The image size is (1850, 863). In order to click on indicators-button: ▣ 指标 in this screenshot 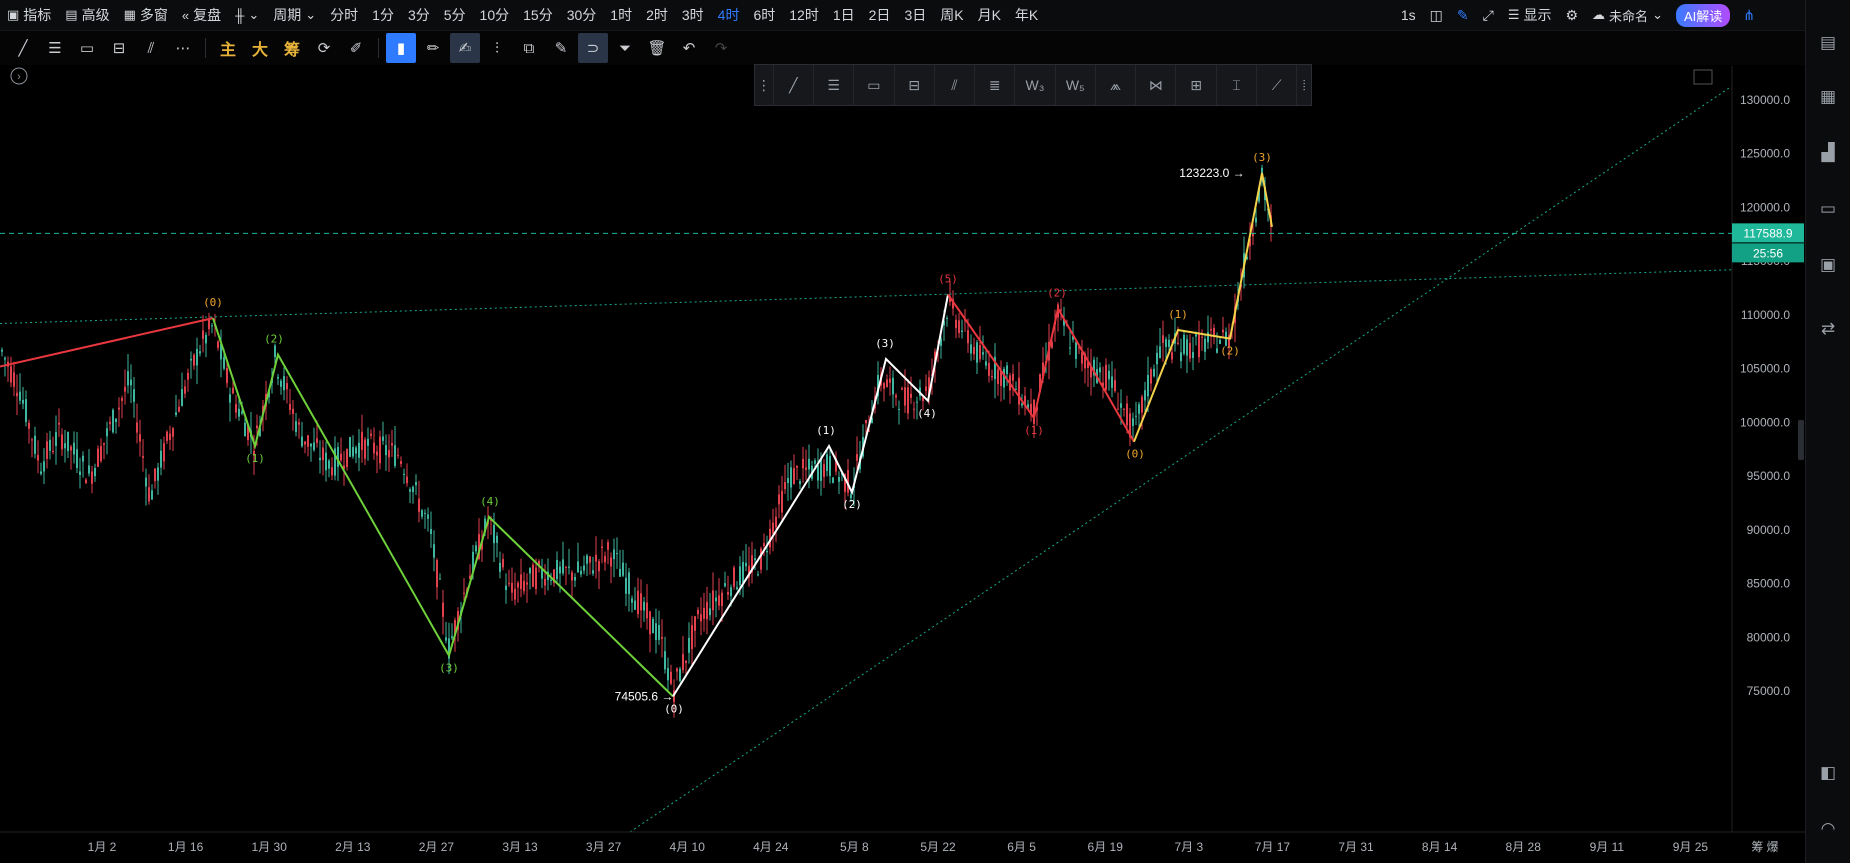, I will do `click(29, 15)`.